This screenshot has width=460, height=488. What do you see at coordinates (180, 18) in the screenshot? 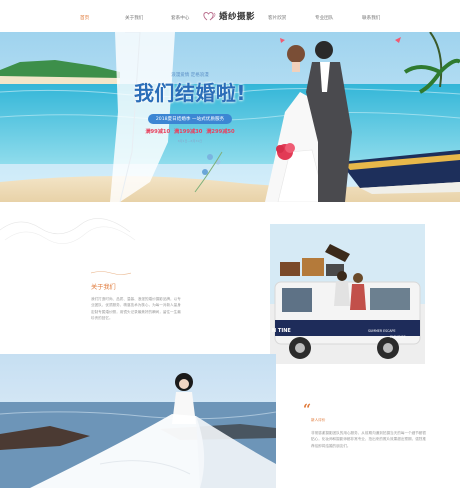
I see `nav-item-packages: 套系中心` at bounding box center [180, 18].